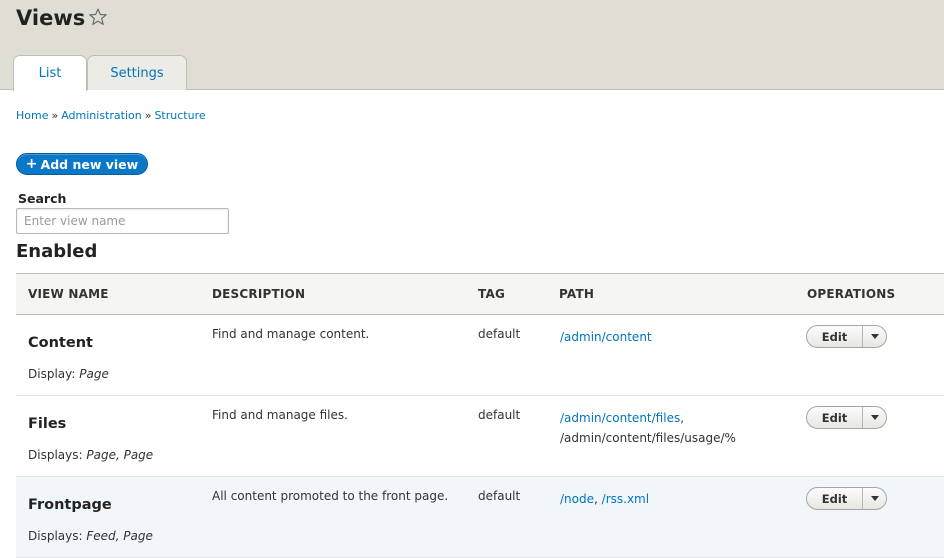 This screenshot has width=944, height=558. What do you see at coordinates (291, 334) in the screenshot?
I see `view-description: Find and manage content.` at bounding box center [291, 334].